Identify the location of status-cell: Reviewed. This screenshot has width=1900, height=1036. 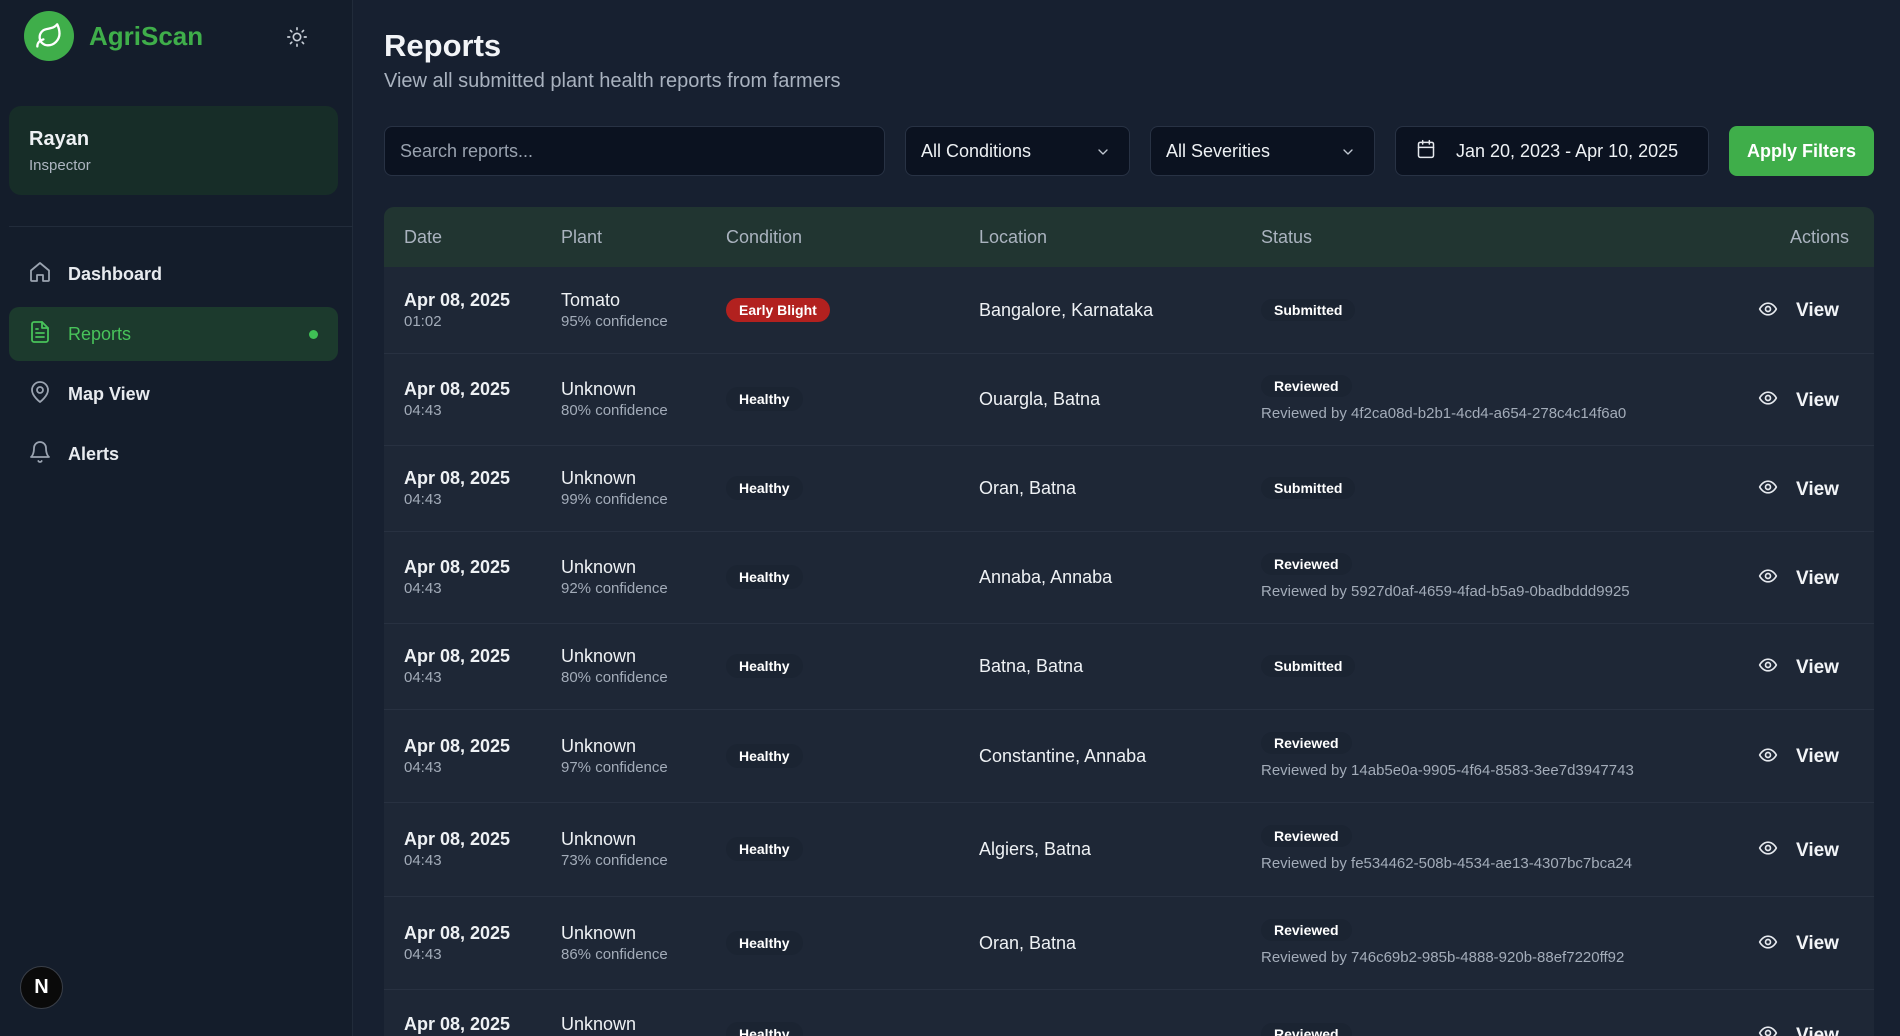
(1306, 1029).